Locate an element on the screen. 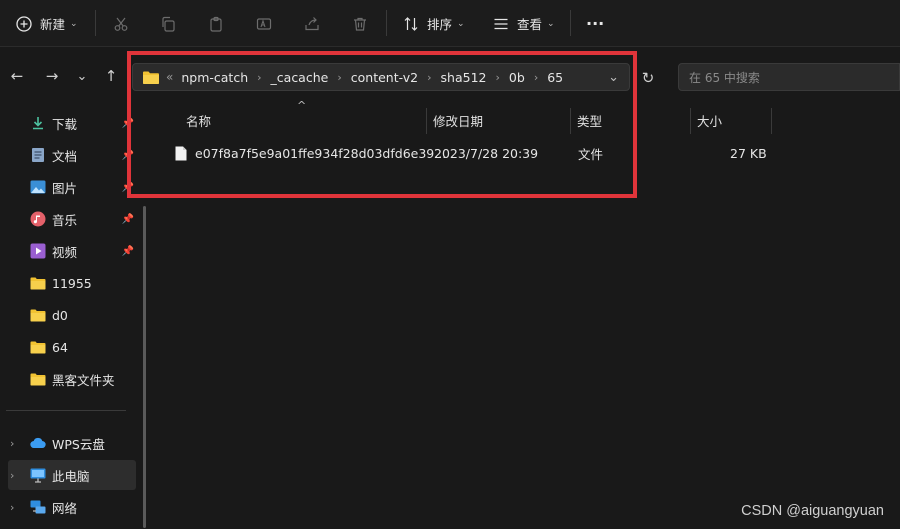 The height and width of the screenshot is (529, 900). sidebar-item-folder-d0: d0 is located at coordinates (72, 315).